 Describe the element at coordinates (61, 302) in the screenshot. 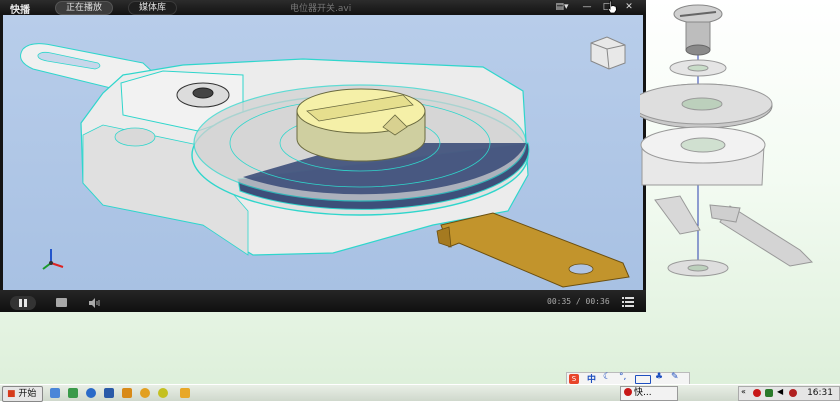

I see `stop-button` at that location.